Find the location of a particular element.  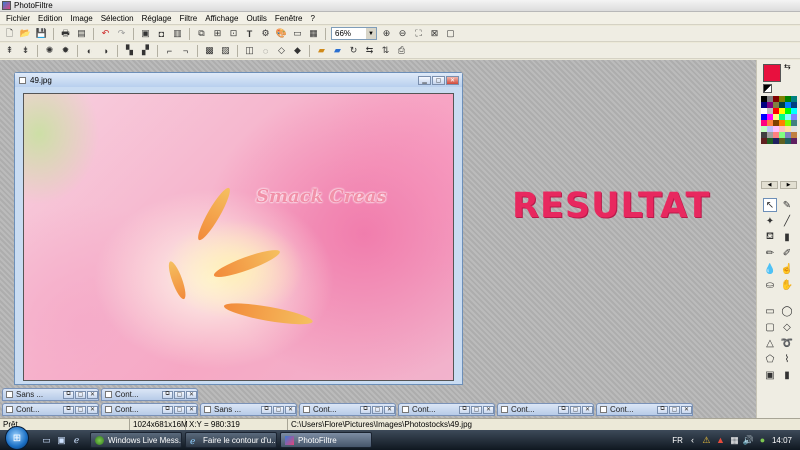

fullscreen-icon: ▢ is located at coordinates (450, 33).